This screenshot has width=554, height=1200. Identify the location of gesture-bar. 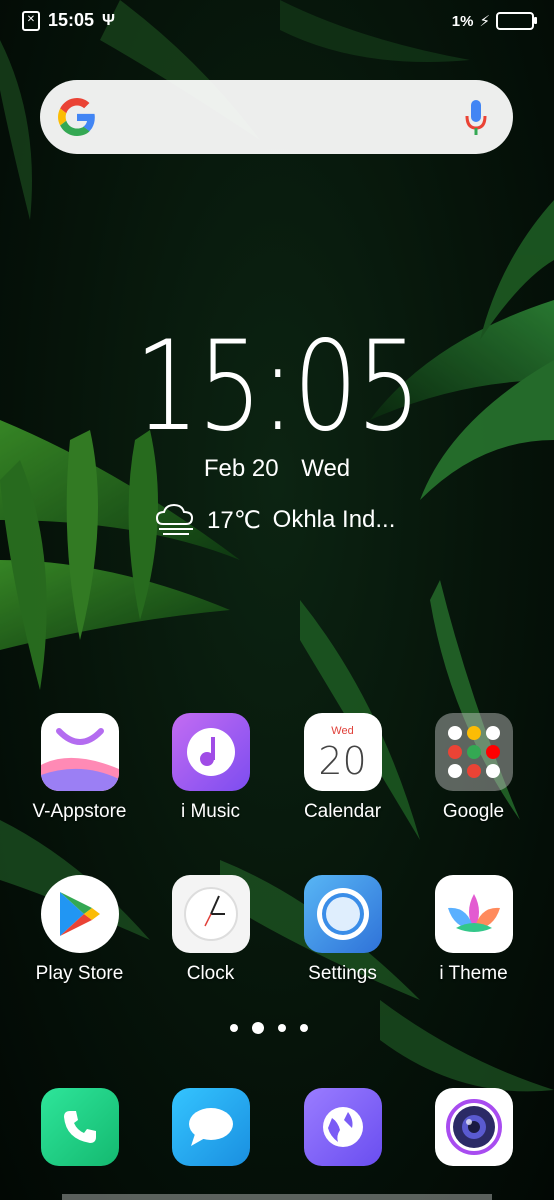
(277, 1197).